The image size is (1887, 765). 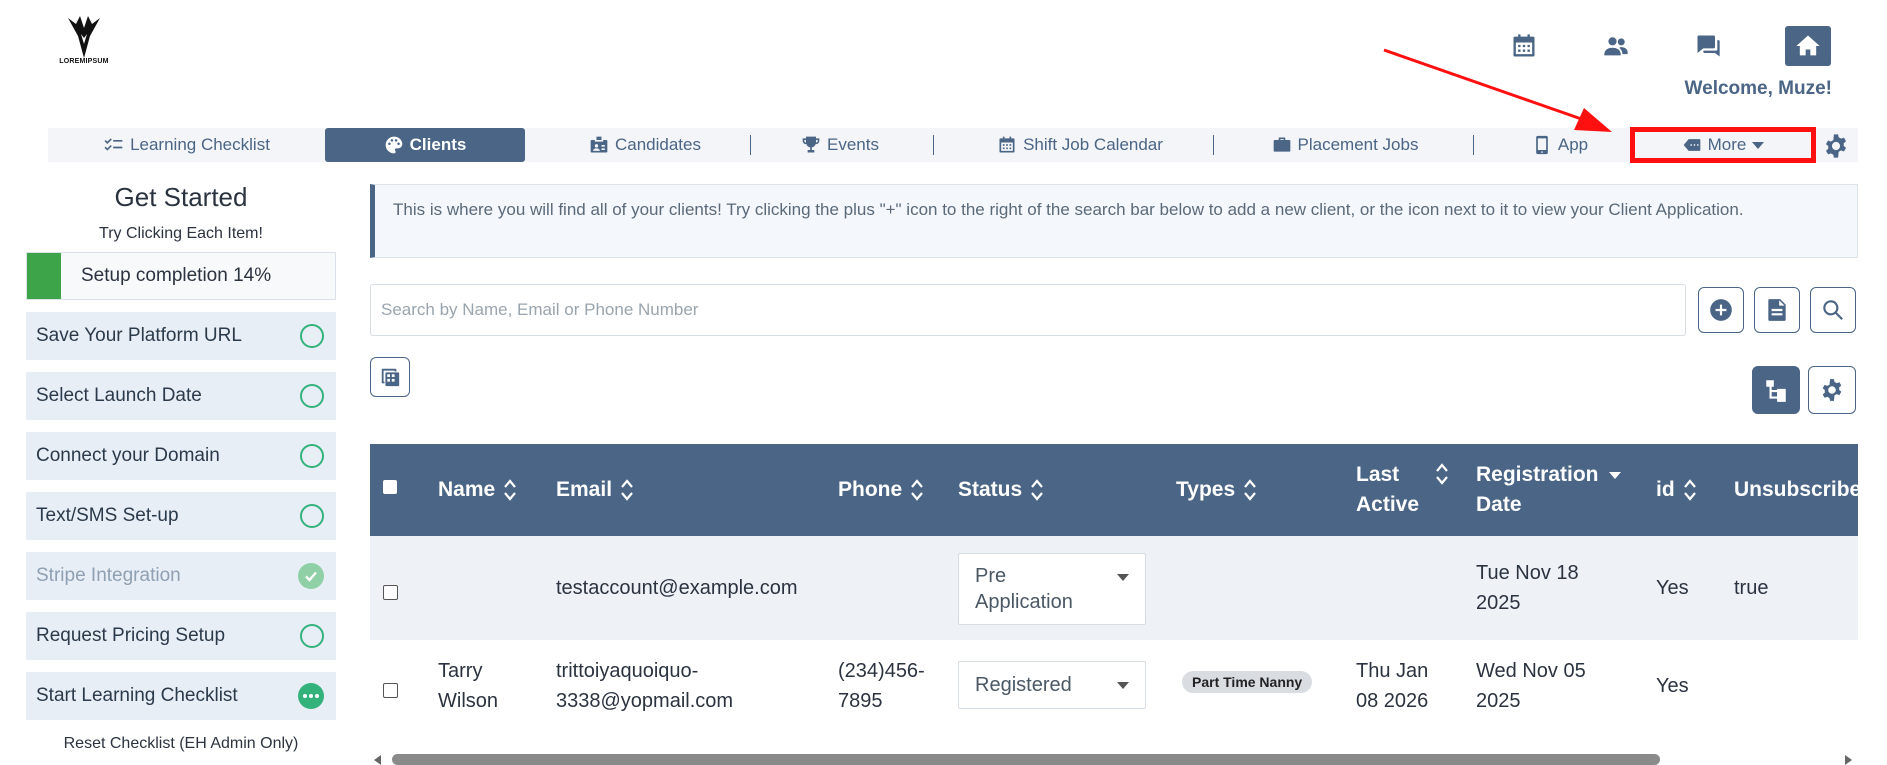 What do you see at coordinates (107, 515) in the screenshot?
I see `checklist-item-label: Text/SMS Set-up` at bounding box center [107, 515].